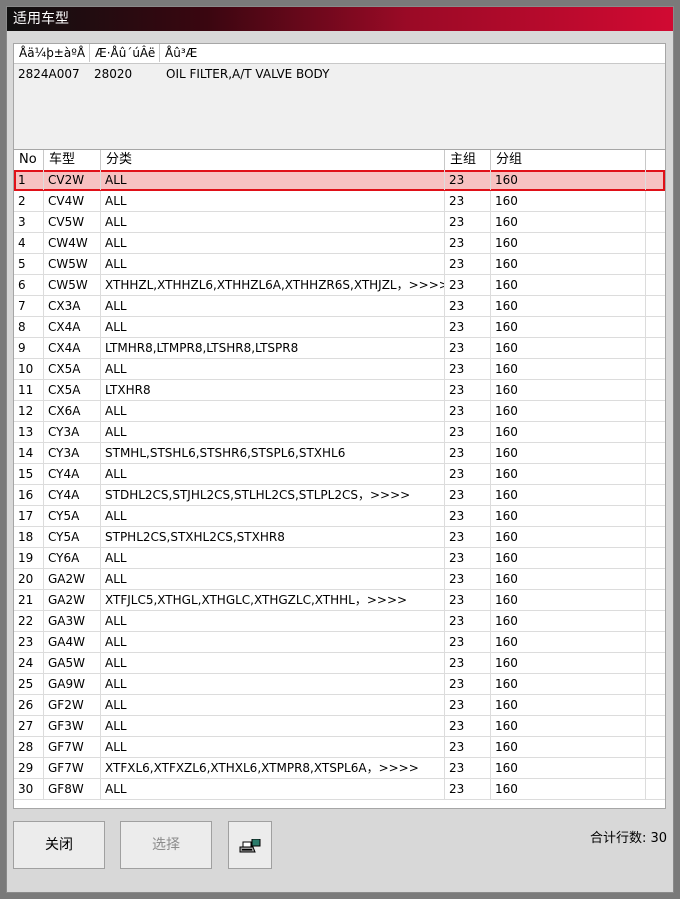 The height and width of the screenshot is (899, 680). What do you see at coordinates (339, 74) in the screenshot?
I see `part-info-row: 2824A007 28020 OIL FILTER,A/T VALVE BODY` at bounding box center [339, 74].